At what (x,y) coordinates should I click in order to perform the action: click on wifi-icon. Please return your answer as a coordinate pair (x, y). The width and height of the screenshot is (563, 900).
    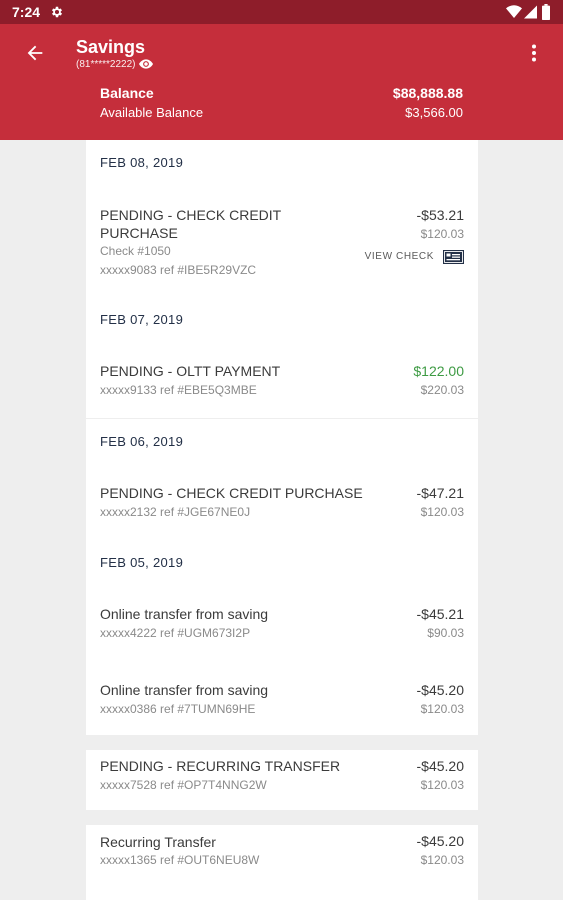
    Looking at the image, I should click on (514, 11).